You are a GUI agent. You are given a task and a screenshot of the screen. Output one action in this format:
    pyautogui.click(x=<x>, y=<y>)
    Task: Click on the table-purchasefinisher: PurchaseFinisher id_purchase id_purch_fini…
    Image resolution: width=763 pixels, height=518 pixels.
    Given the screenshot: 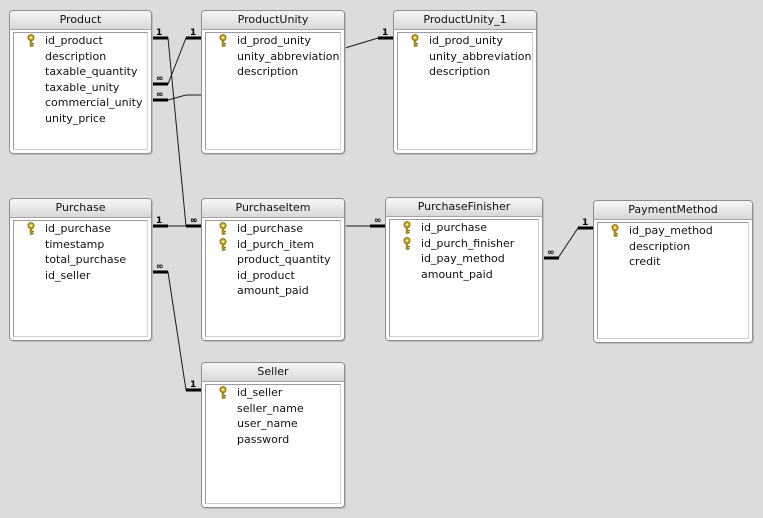 What is the action you would take?
    pyautogui.click(x=464, y=269)
    